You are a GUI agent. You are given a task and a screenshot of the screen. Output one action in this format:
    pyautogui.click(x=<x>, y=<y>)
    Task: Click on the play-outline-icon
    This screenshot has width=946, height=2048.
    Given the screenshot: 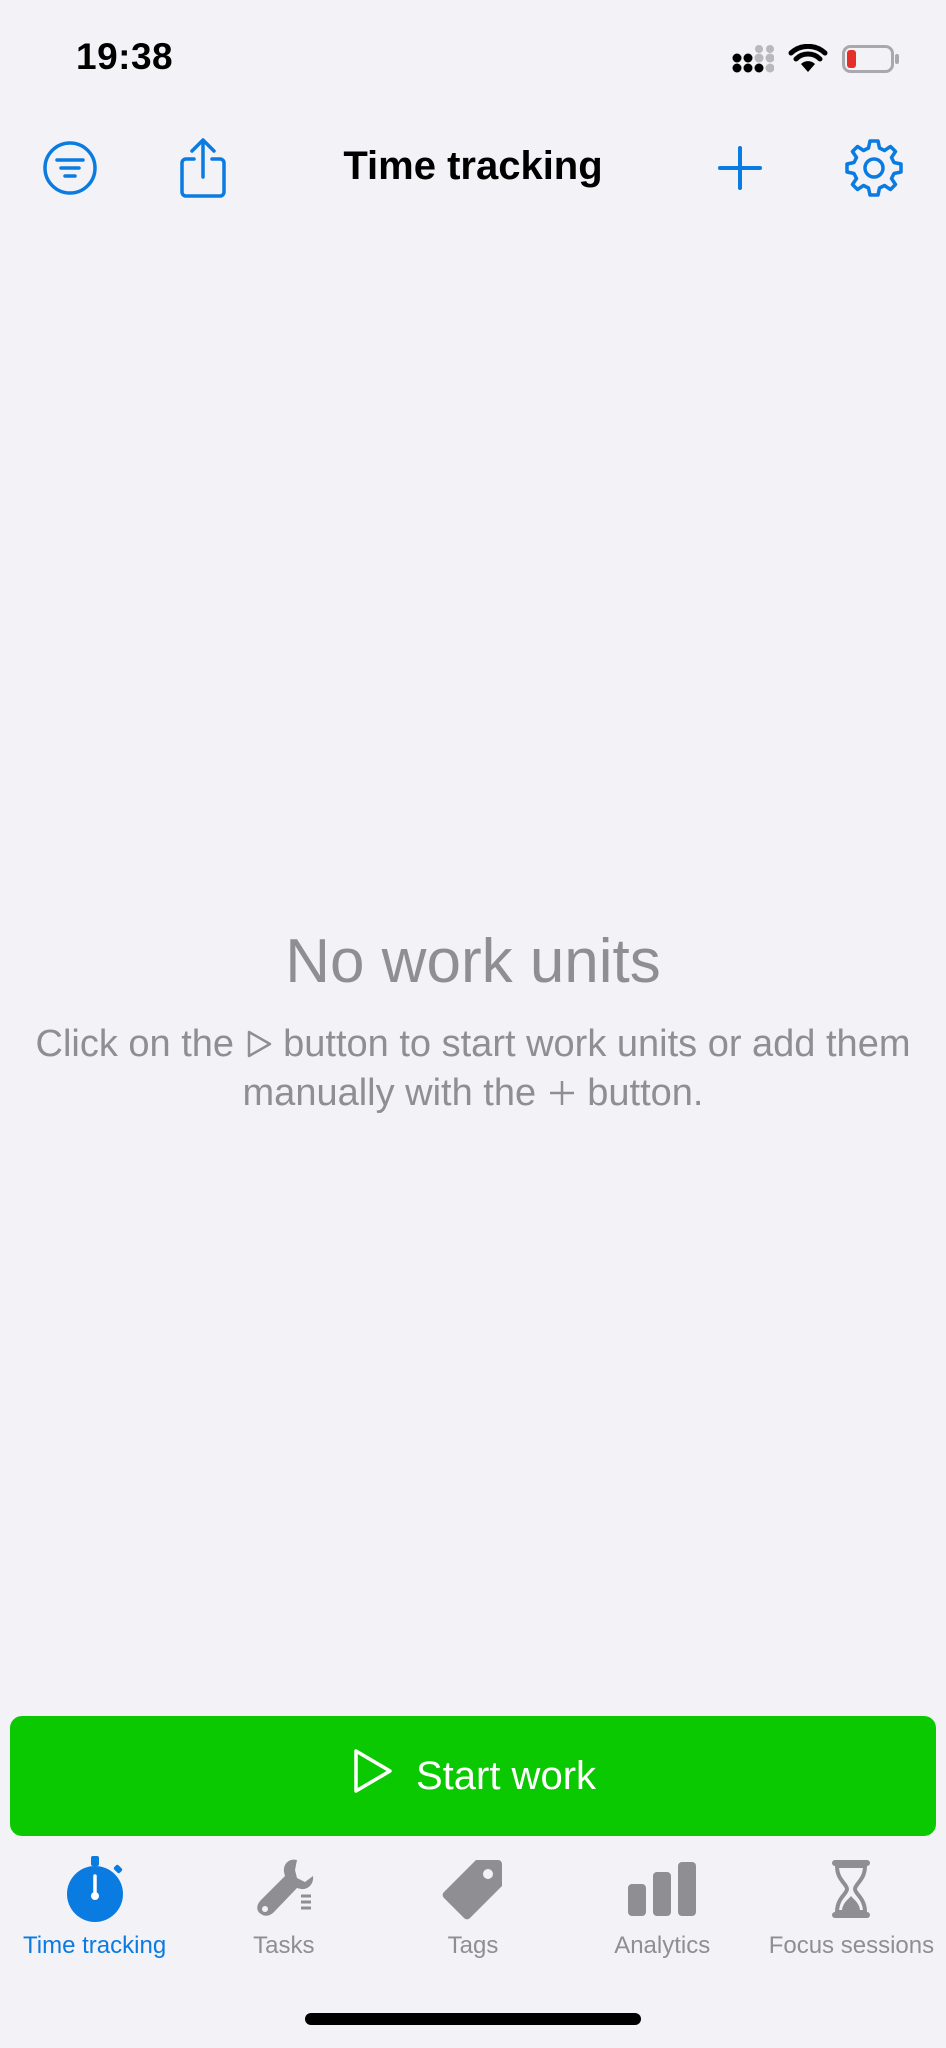 What is the action you would take?
    pyautogui.click(x=259, y=1044)
    